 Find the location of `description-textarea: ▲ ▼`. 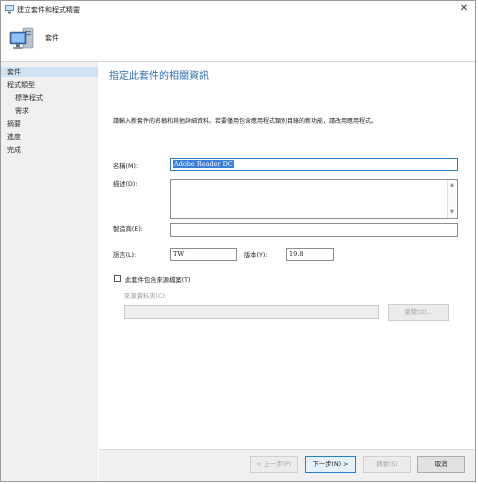

description-textarea: ▲ ▼ is located at coordinates (314, 199).